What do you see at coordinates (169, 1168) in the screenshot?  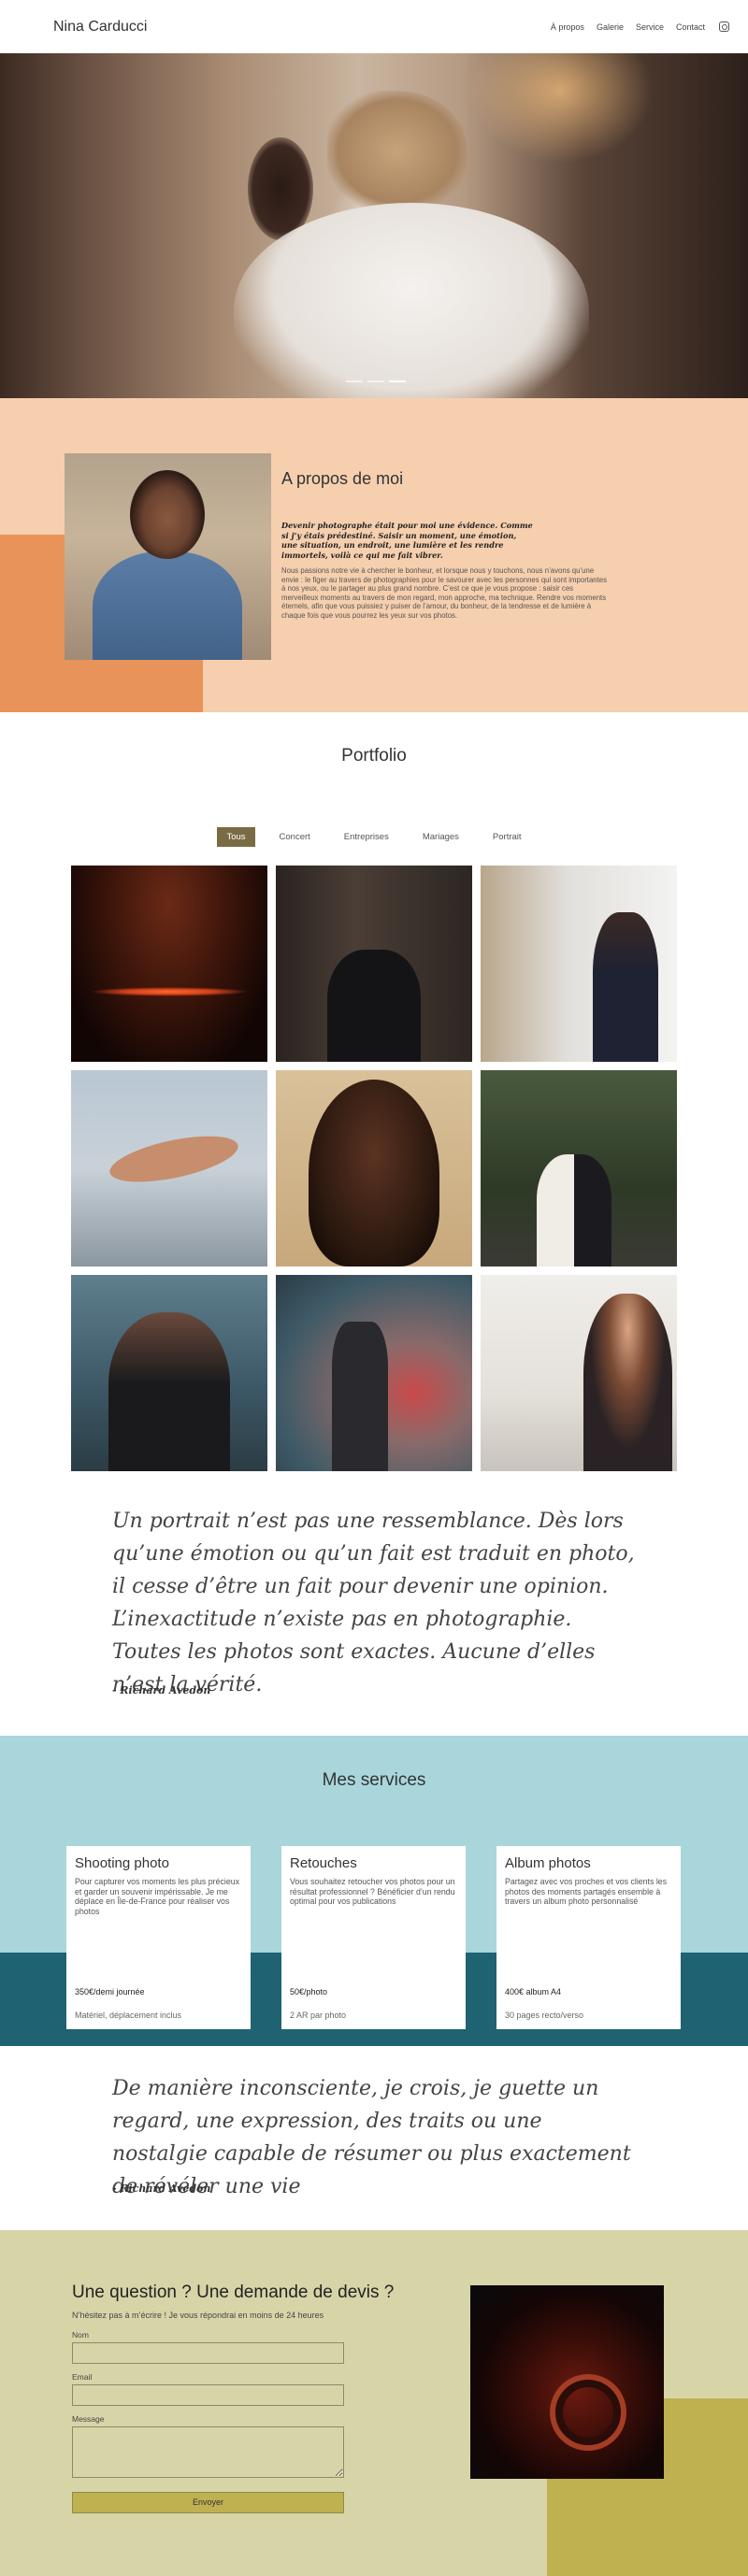 I see `gallery-photo-hands` at bounding box center [169, 1168].